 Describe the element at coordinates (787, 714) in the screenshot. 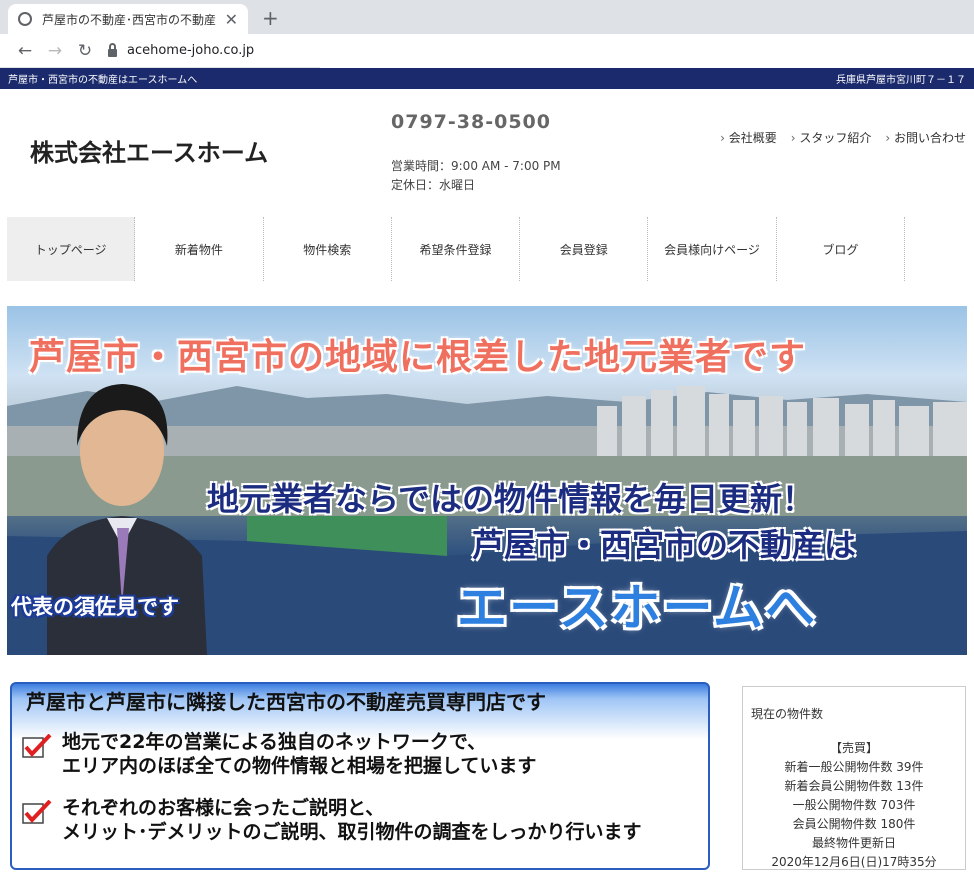

I see `listing-count-title: 現在の物件数` at that location.